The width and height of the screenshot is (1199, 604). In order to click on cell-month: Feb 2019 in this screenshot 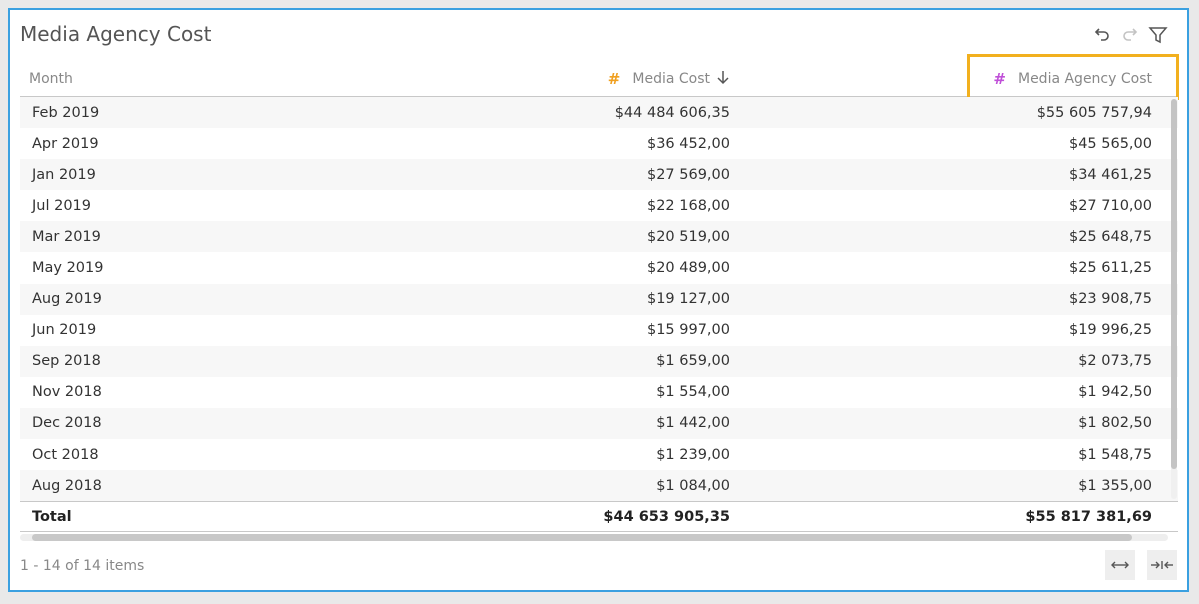, I will do `click(66, 112)`.